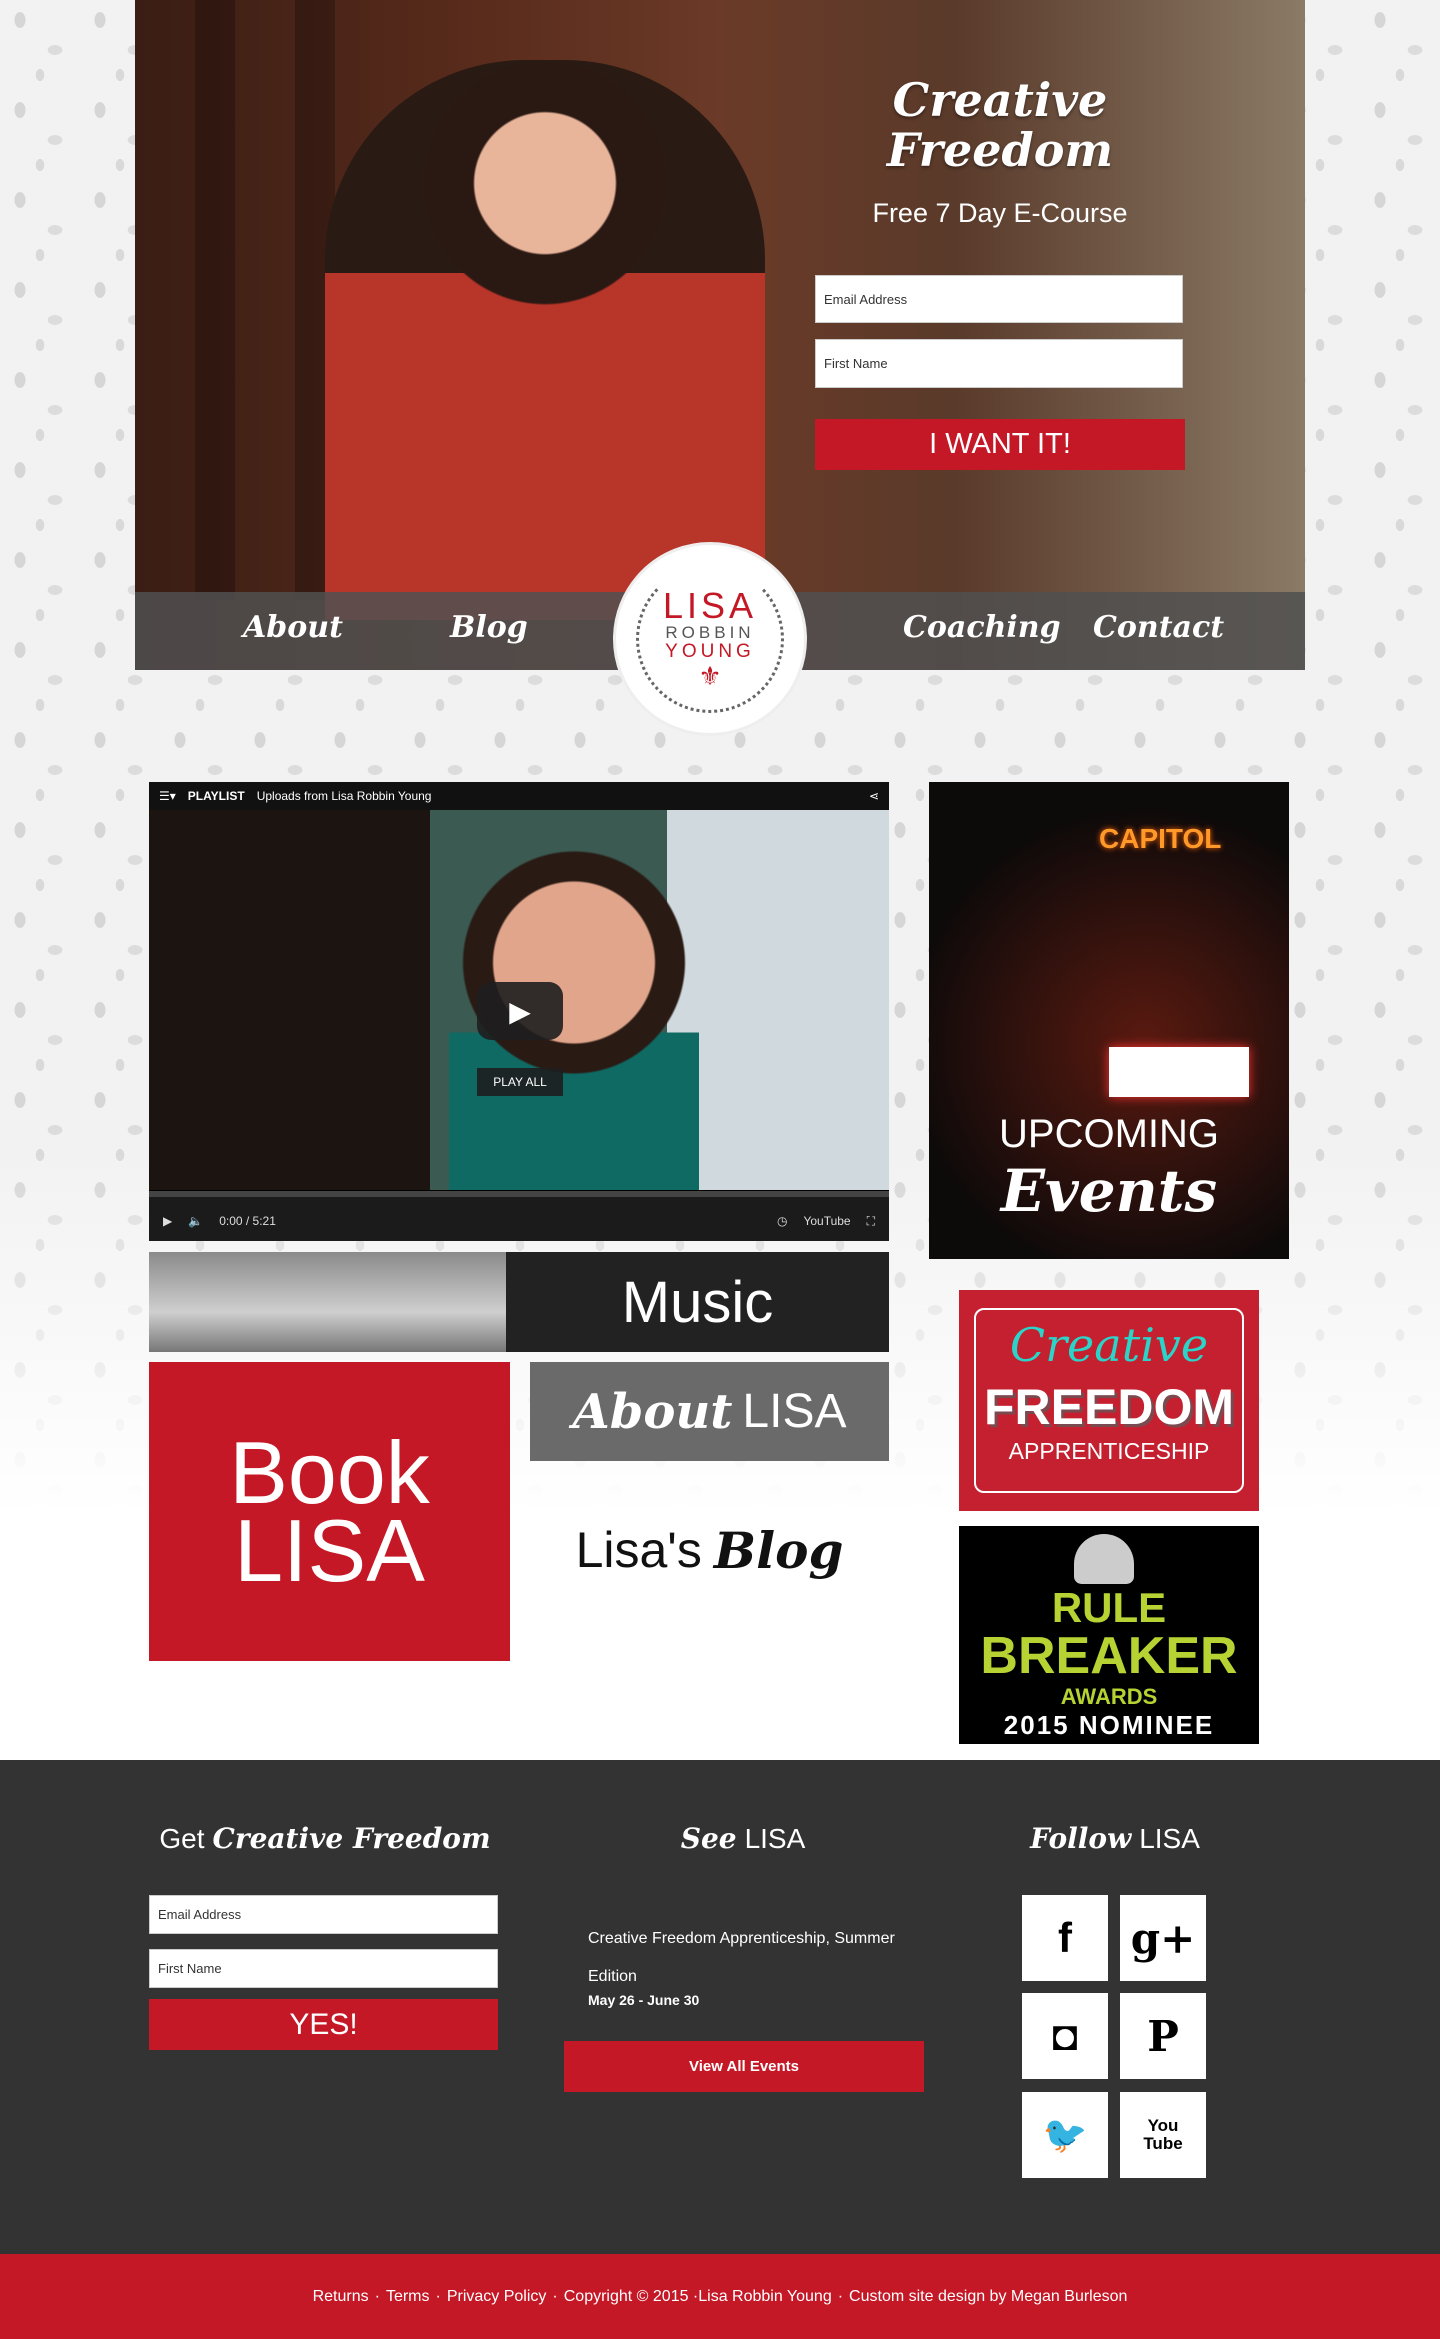  What do you see at coordinates (520, 1082) in the screenshot?
I see `play-all-button: PLAY ALL` at bounding box center [520, 1082].